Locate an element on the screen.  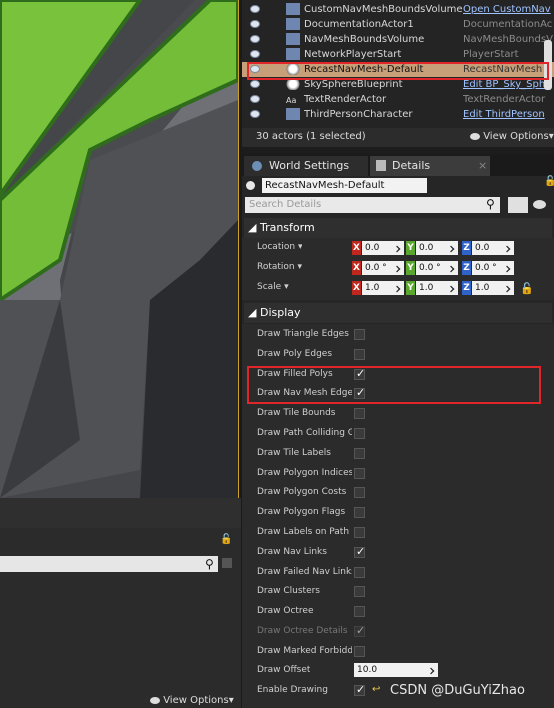
draw-offset-input: 10.0 is located at coordinates (396, 670).